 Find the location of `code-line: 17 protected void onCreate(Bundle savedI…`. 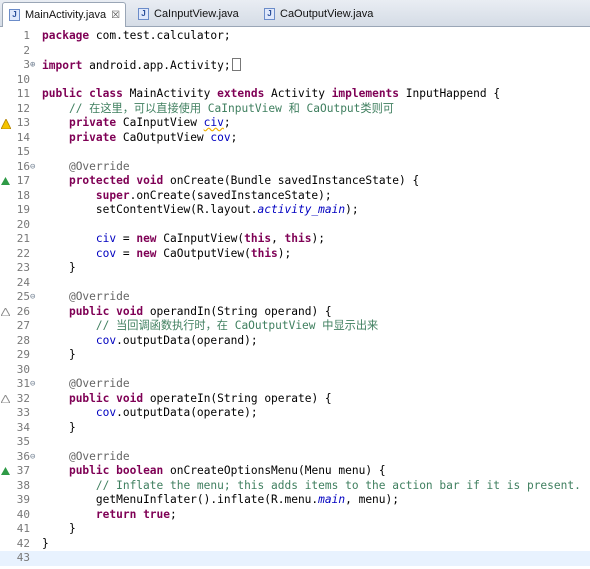

code-line: 17 protected void onCreate(Bundle savedI… is located at coordinates (295, 181).